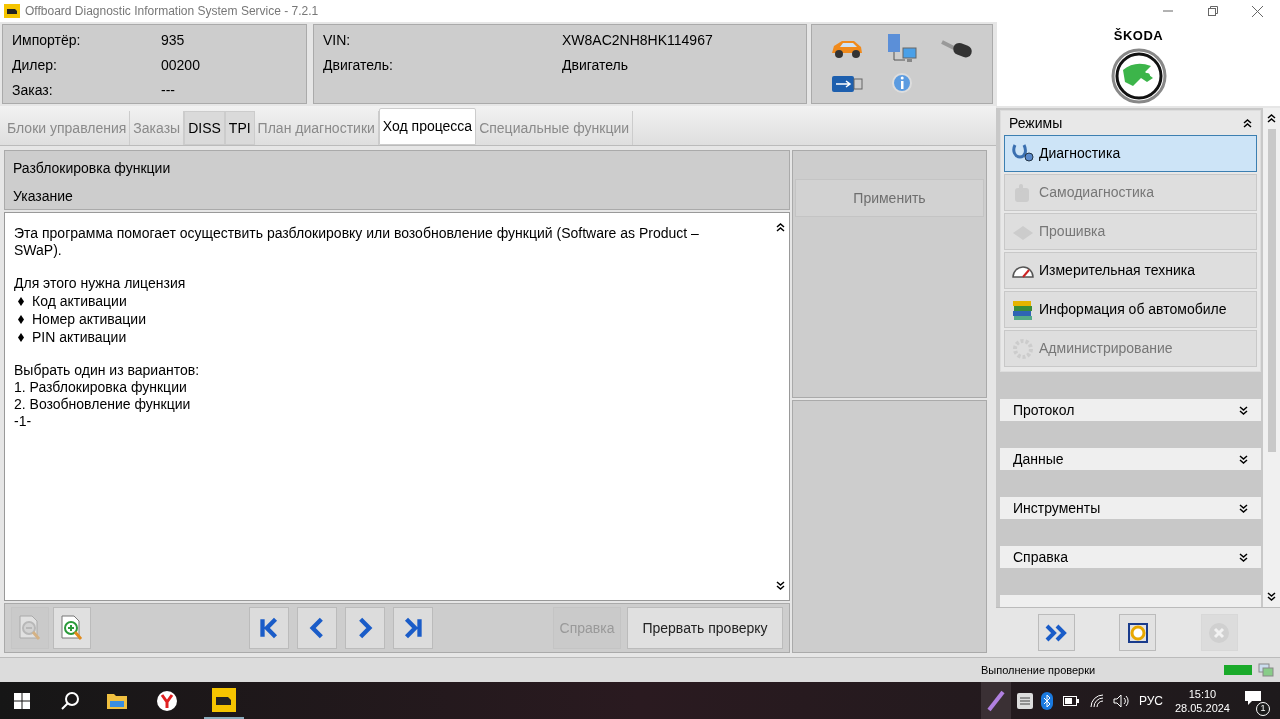  I want to click on zoom-in-button, so click(72, 628).